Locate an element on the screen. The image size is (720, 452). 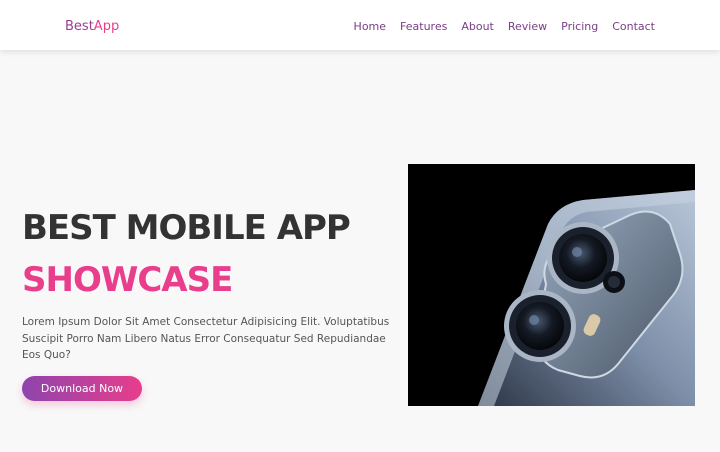
brand-logo: BestApp is located at coordinates (92, 27).